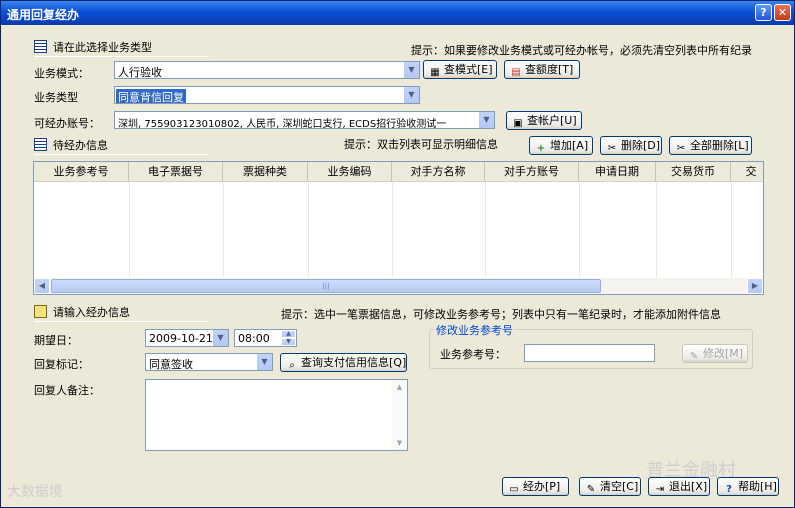  I want to click on column-header: 电子票据号, so click(176, 172).